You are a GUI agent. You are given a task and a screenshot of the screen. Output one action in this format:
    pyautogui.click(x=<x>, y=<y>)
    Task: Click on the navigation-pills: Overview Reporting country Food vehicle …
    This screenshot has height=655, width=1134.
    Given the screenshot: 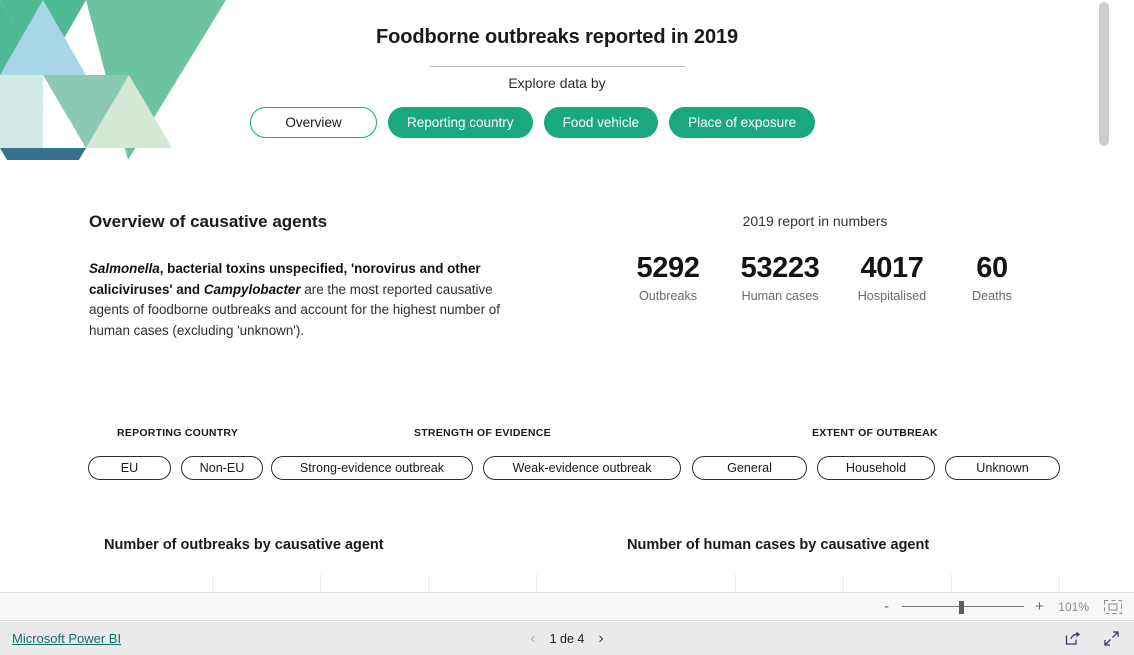 What is the action you would take?
    pyautogui.click(x=533, y=122)
    